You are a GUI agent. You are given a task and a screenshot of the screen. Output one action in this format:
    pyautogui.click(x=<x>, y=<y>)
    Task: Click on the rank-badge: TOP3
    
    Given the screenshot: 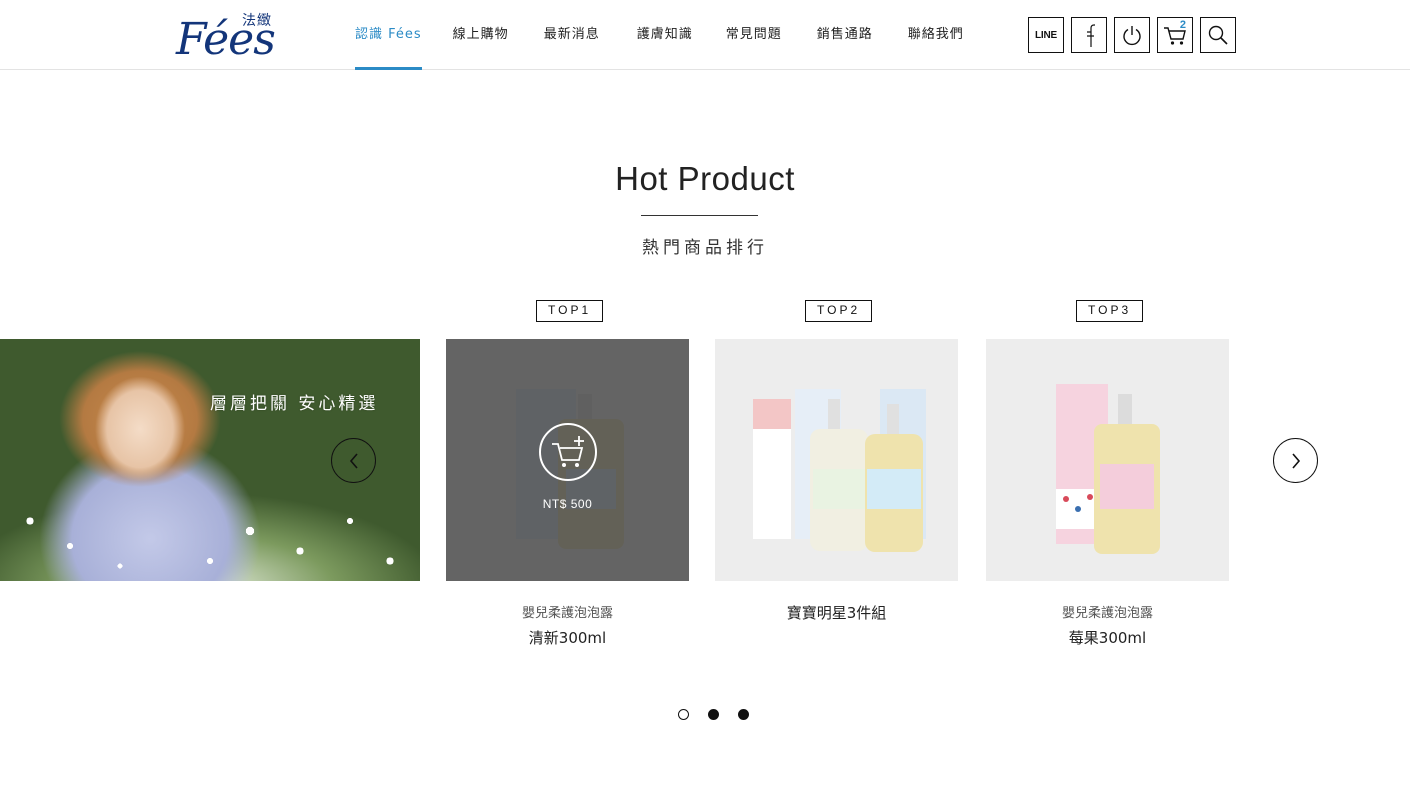 What is the action you would take?
    pyautogui.click(x=1110, y=311)
    